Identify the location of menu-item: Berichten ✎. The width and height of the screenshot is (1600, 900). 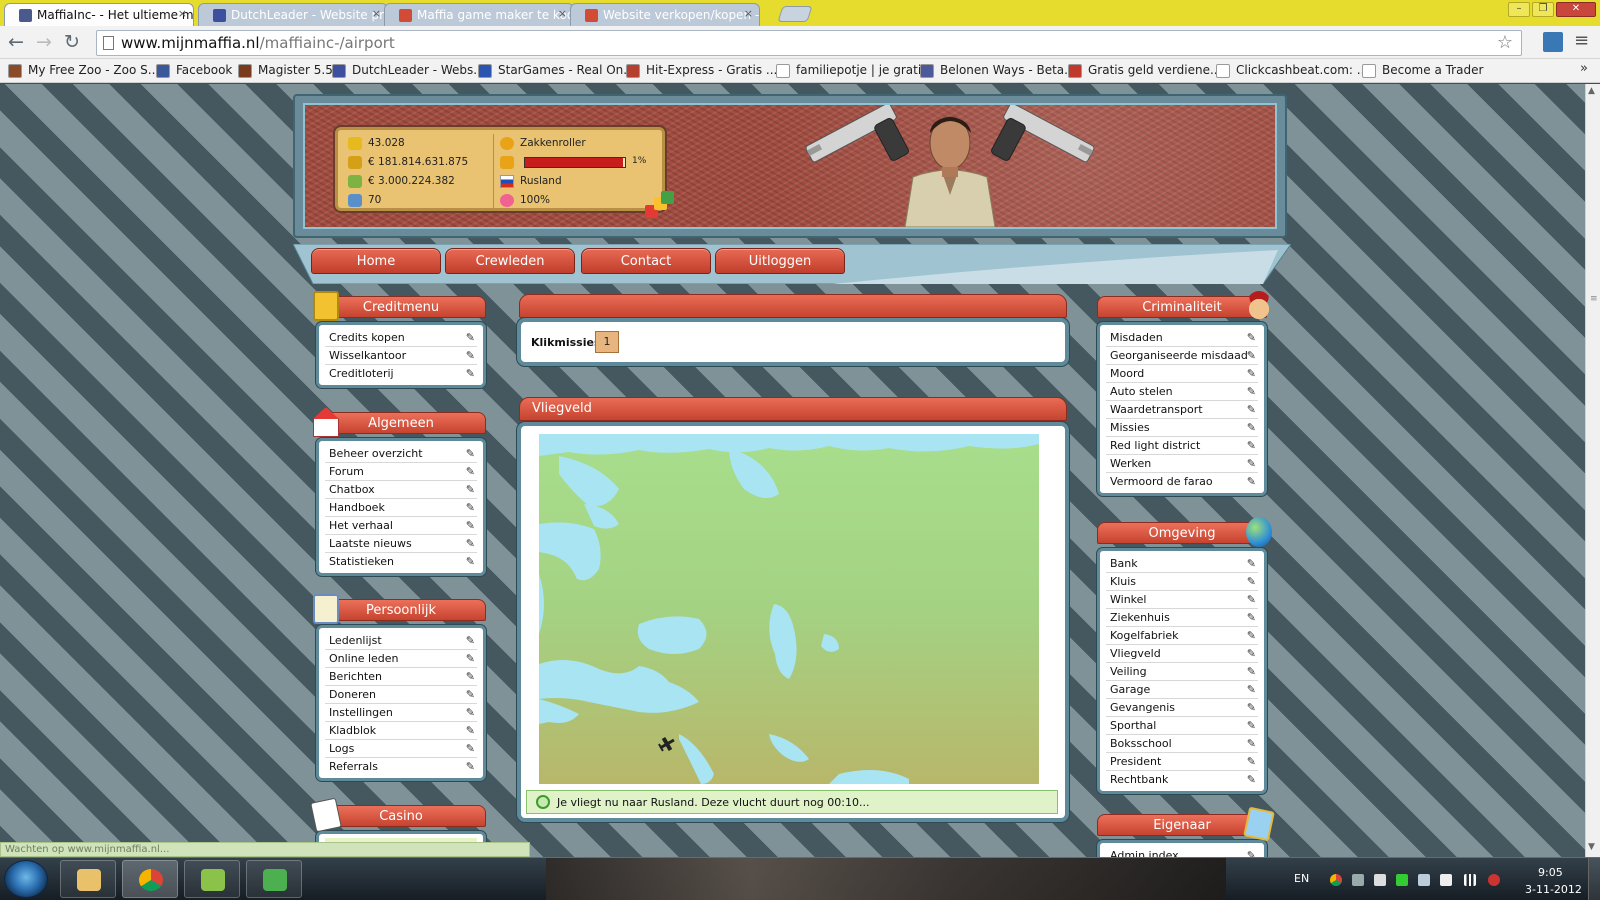
(401, 677).